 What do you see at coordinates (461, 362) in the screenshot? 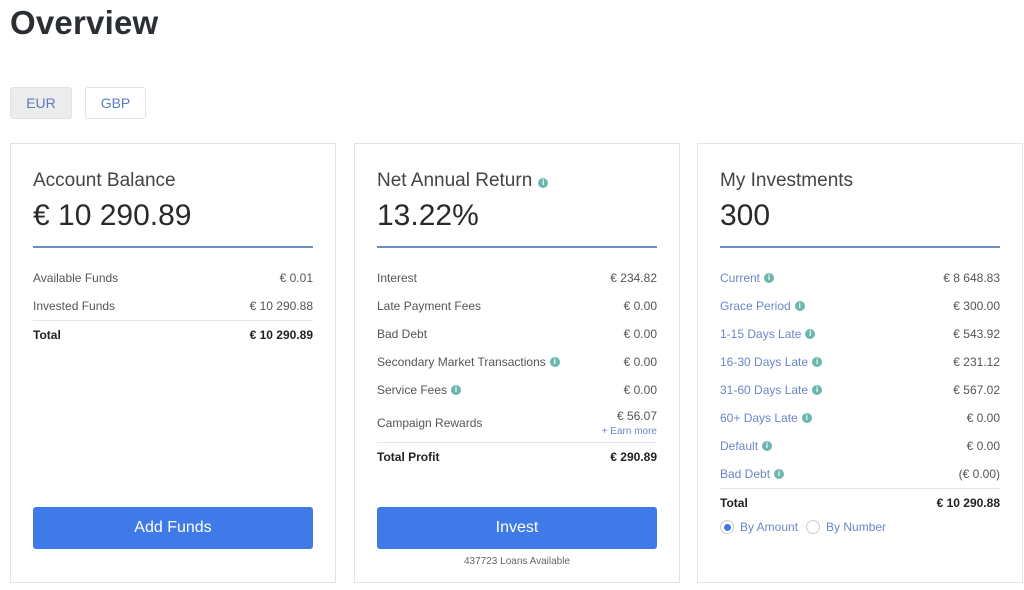
I see `row-label: Secondary Market Transactions` at bounding box center [461, 362].